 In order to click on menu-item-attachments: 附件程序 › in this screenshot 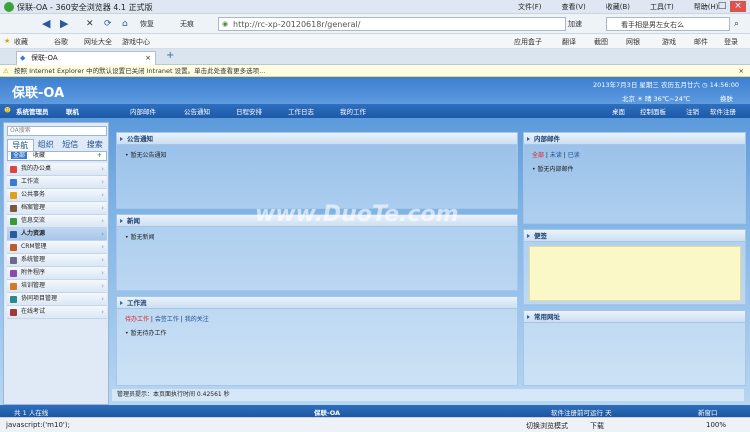, I will do `click(57, 273)`.